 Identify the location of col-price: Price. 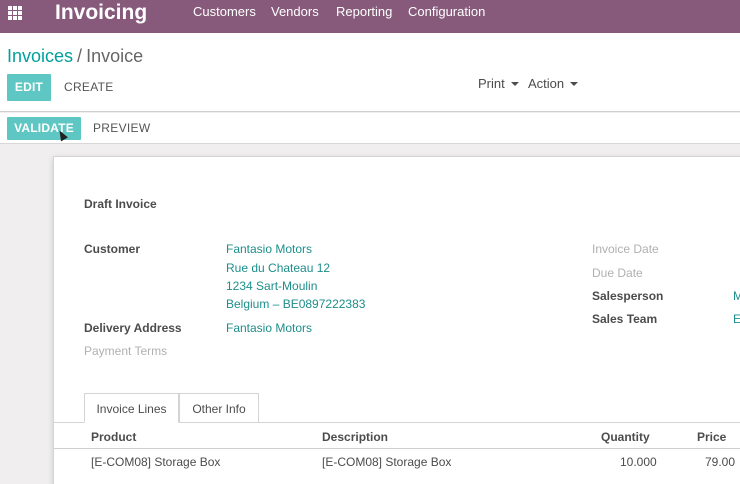
(712, 437).